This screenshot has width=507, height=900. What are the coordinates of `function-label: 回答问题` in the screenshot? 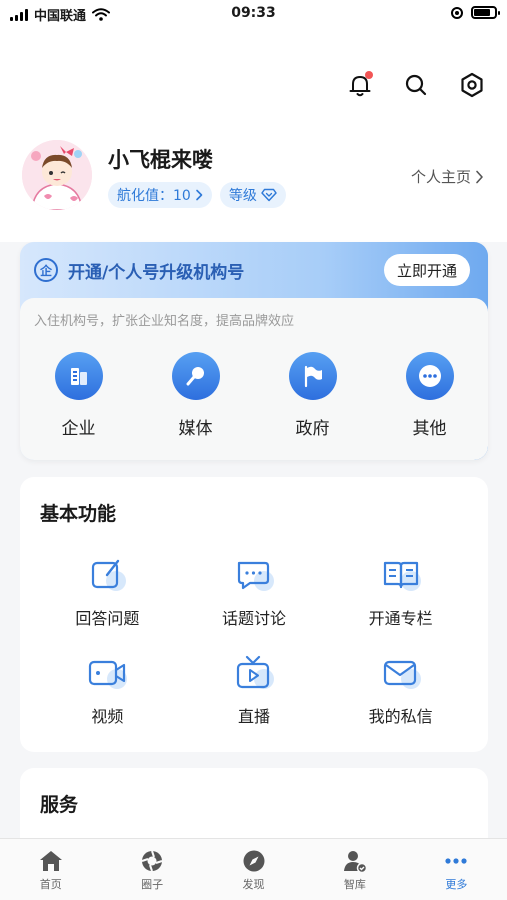 It's located at (107, 618).